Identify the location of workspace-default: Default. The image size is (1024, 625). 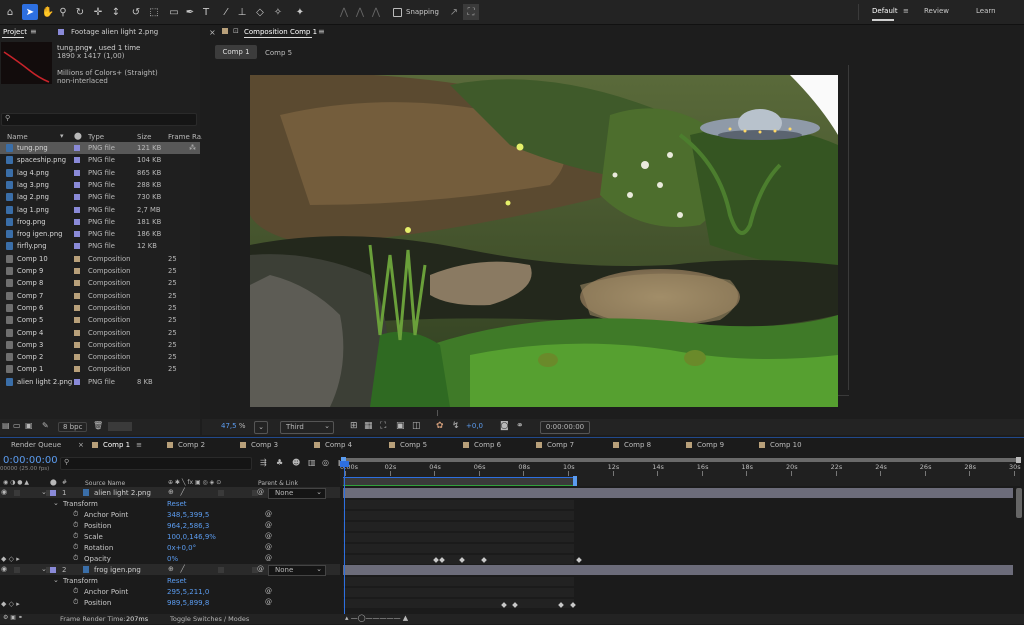
(885, 11).